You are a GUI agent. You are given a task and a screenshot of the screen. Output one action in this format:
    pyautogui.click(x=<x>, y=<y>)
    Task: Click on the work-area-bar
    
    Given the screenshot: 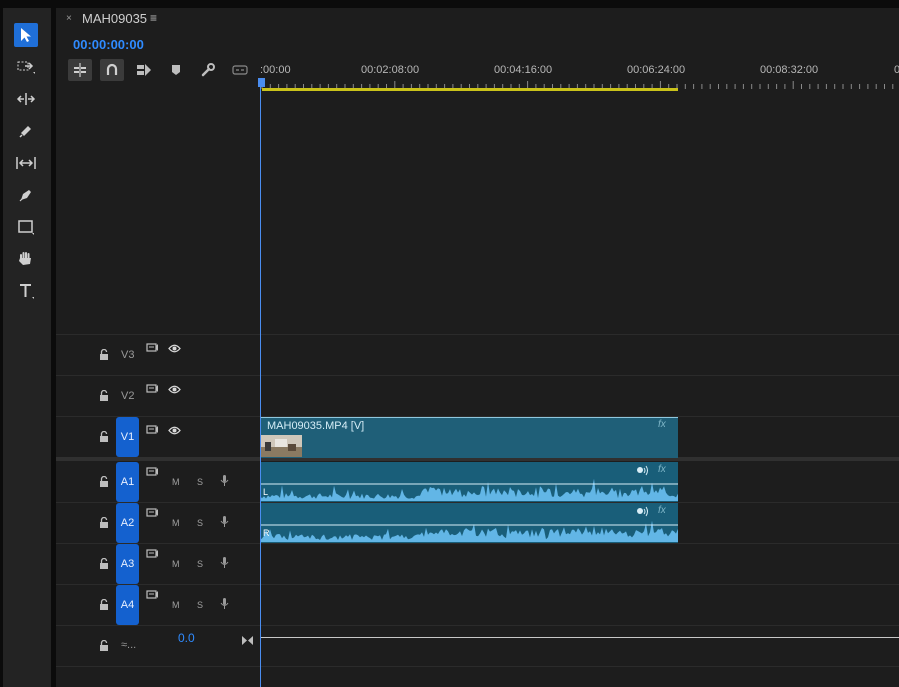 What is the action you would take?
    pyautogui.click(x=470, y=89)
    